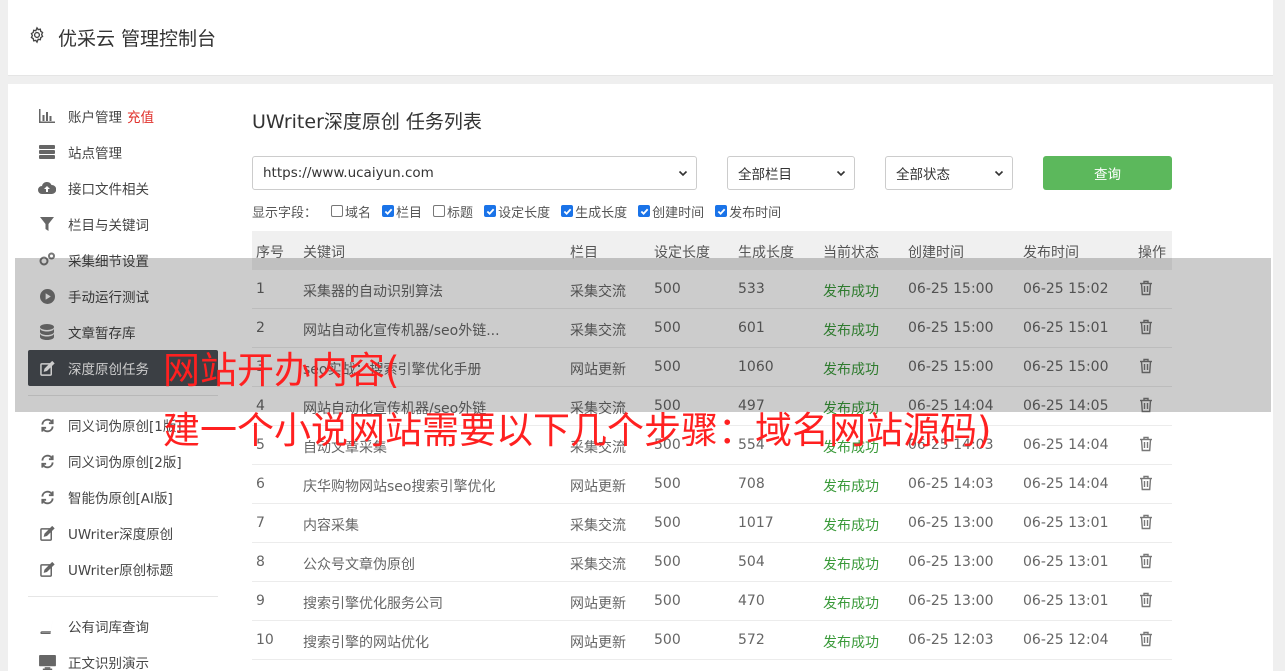 The height and width of the screenshot is (671, 1285). I want to click on sidebar-divider, so click(123, 395).